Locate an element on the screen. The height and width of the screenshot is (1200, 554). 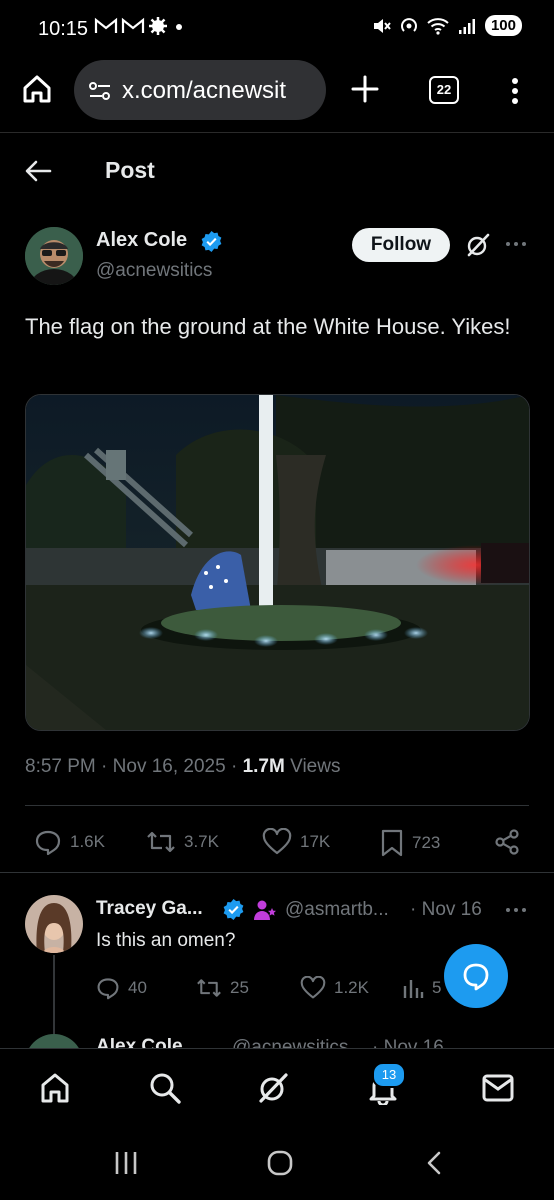
dot-icon is located at coordinates (179, 27).